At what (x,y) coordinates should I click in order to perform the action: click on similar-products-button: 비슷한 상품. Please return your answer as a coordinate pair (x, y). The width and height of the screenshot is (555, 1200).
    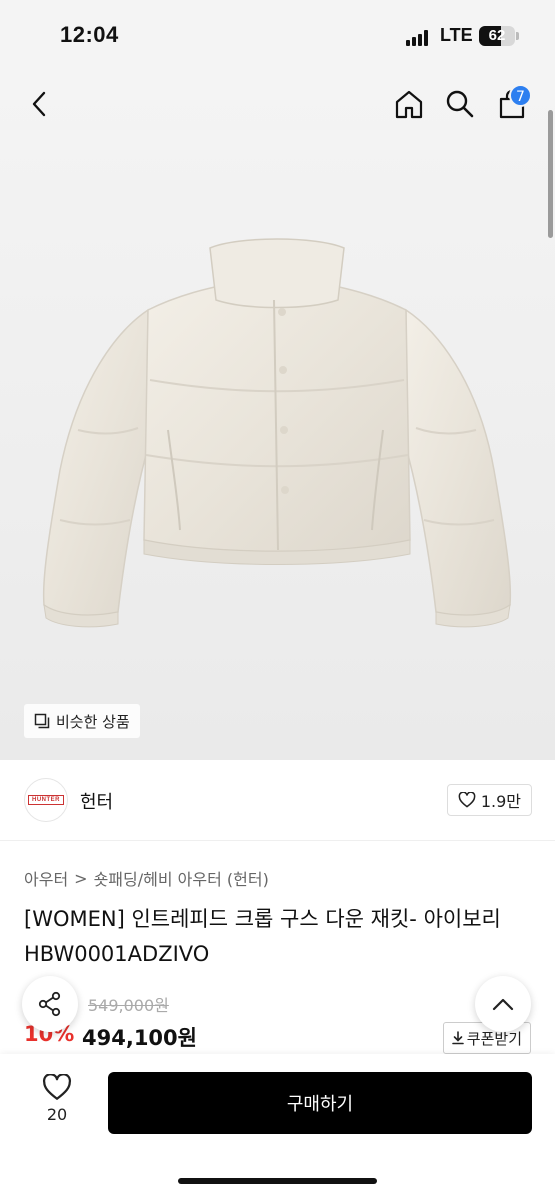
    Looking at the image, I should click on (82, 721).